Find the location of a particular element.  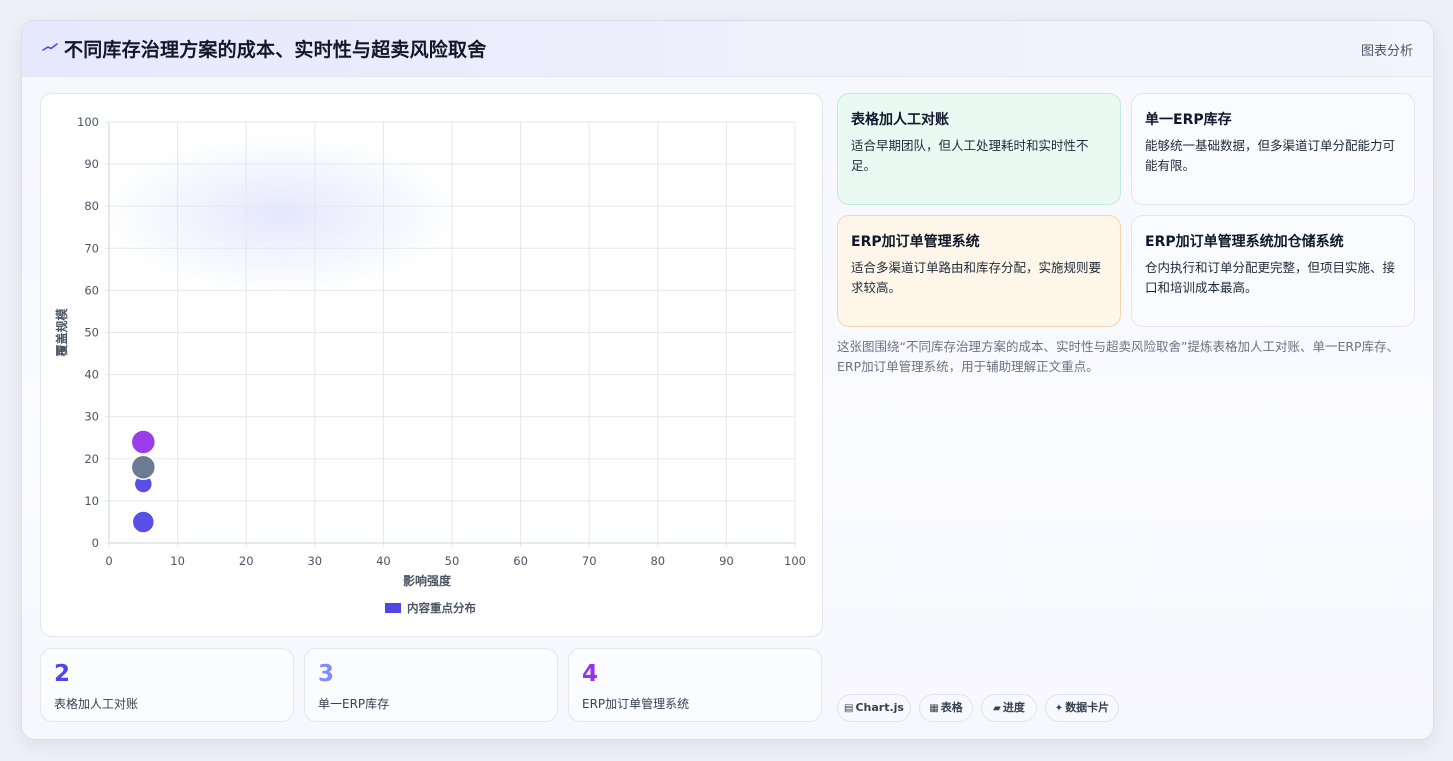

section-tag: 图表分析 is located at coordinates (1386, 51).